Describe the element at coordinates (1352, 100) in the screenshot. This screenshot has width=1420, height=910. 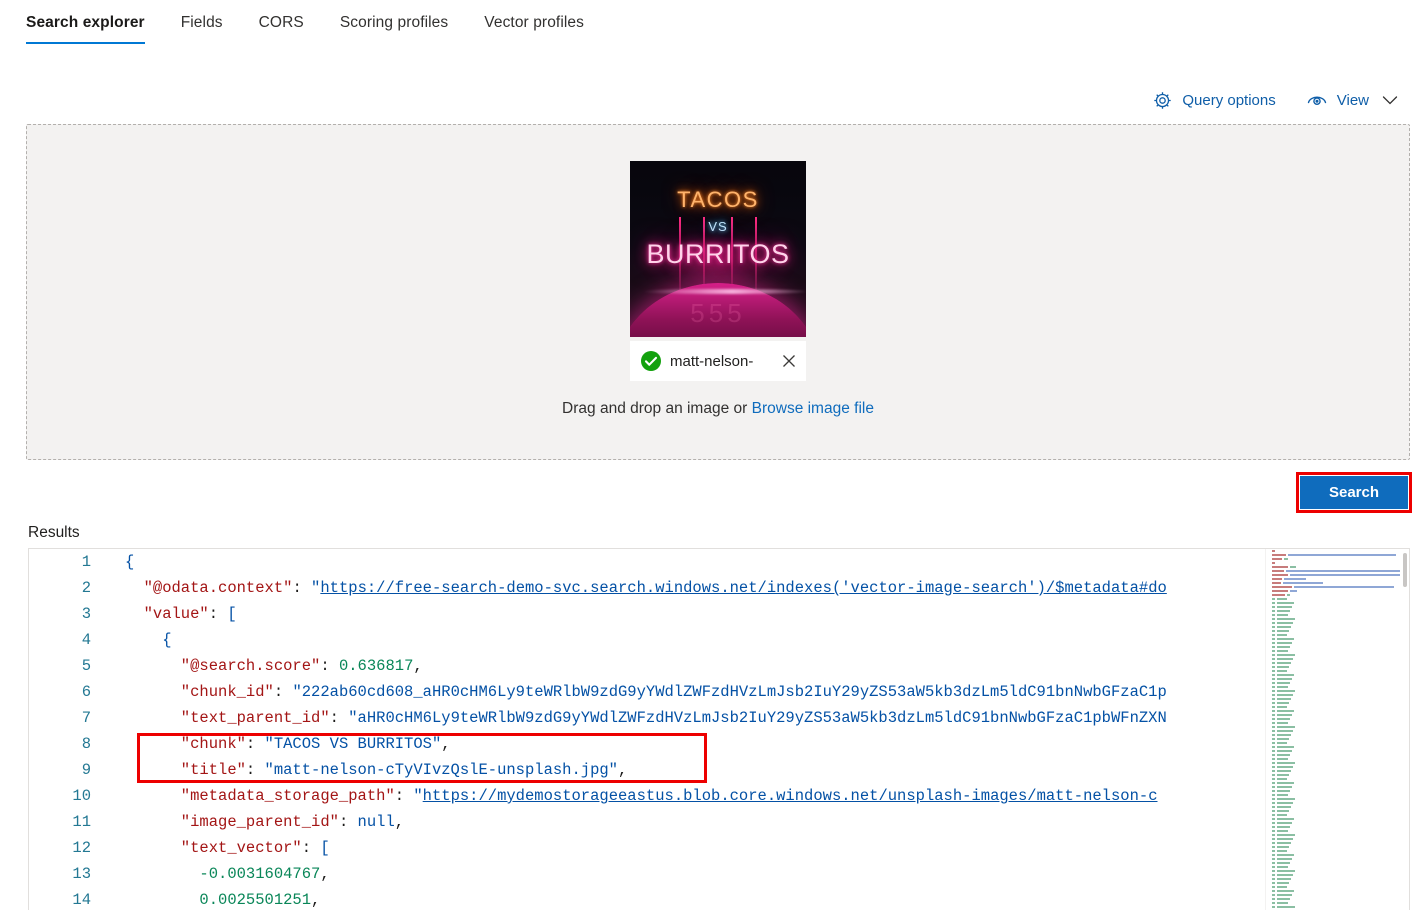
I see `view-button: View` at that location.